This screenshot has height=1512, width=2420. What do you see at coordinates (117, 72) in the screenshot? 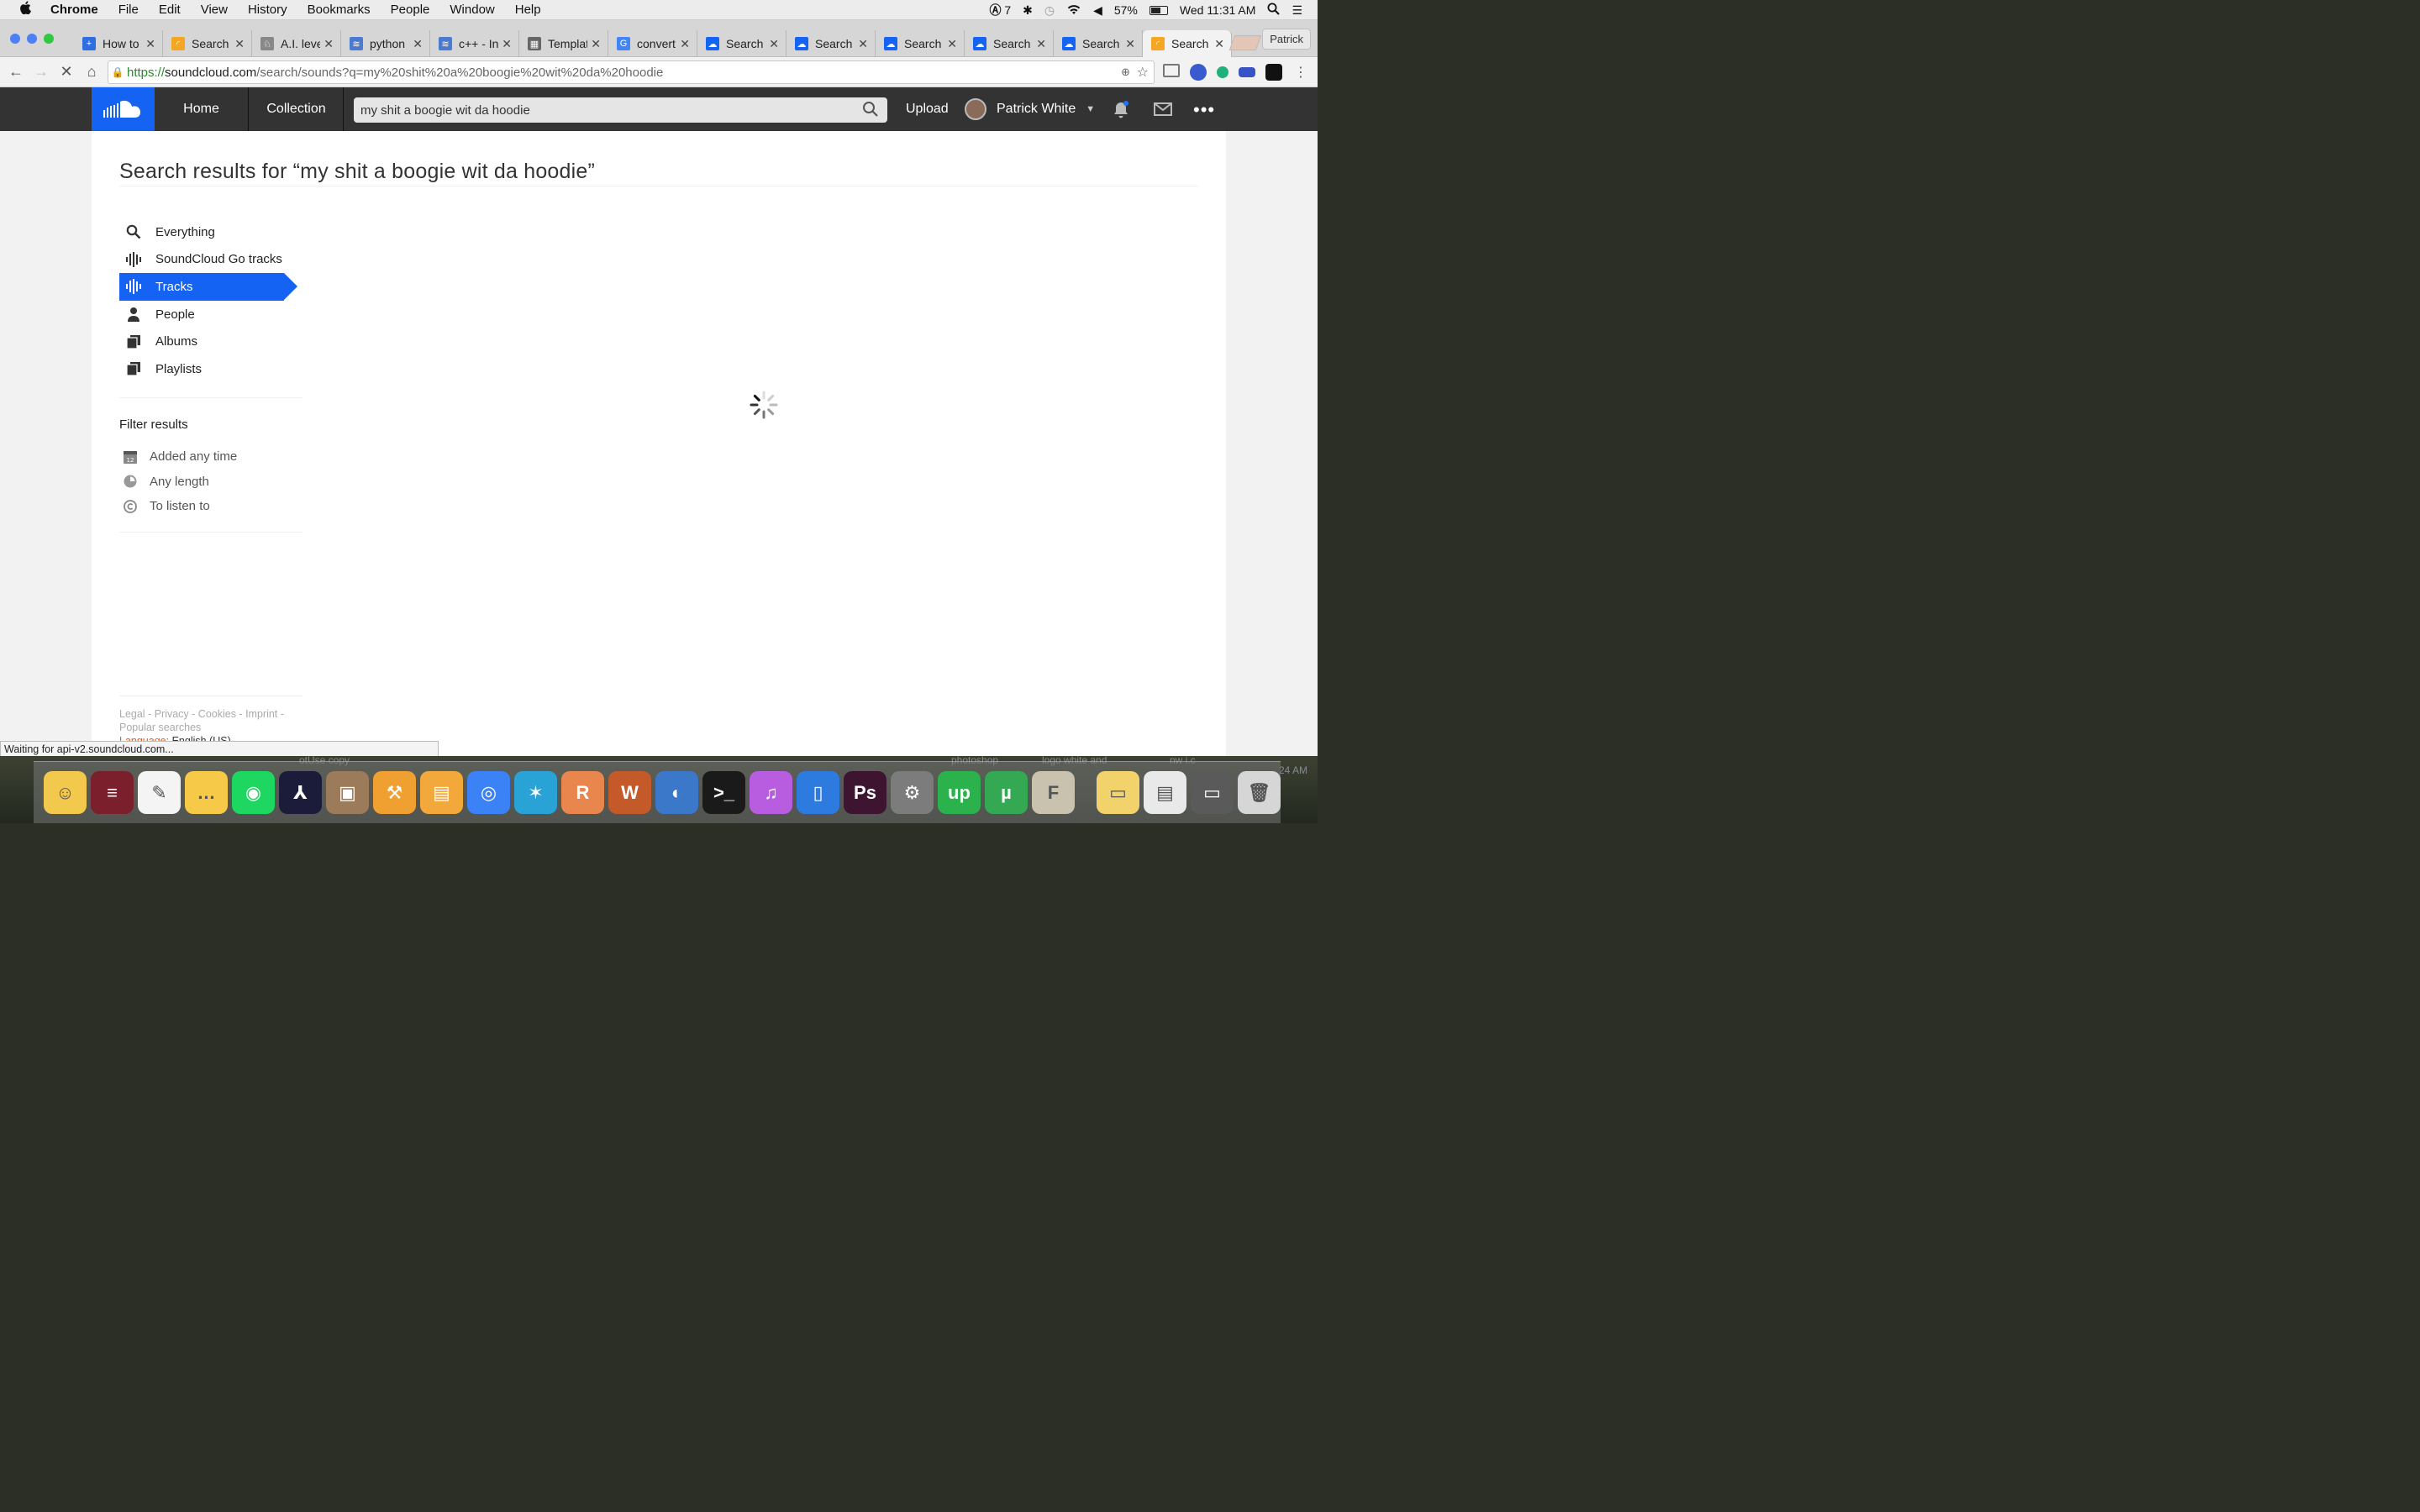
I see `secure-lock-icon: 🔒` at bounding box center [117, 72].